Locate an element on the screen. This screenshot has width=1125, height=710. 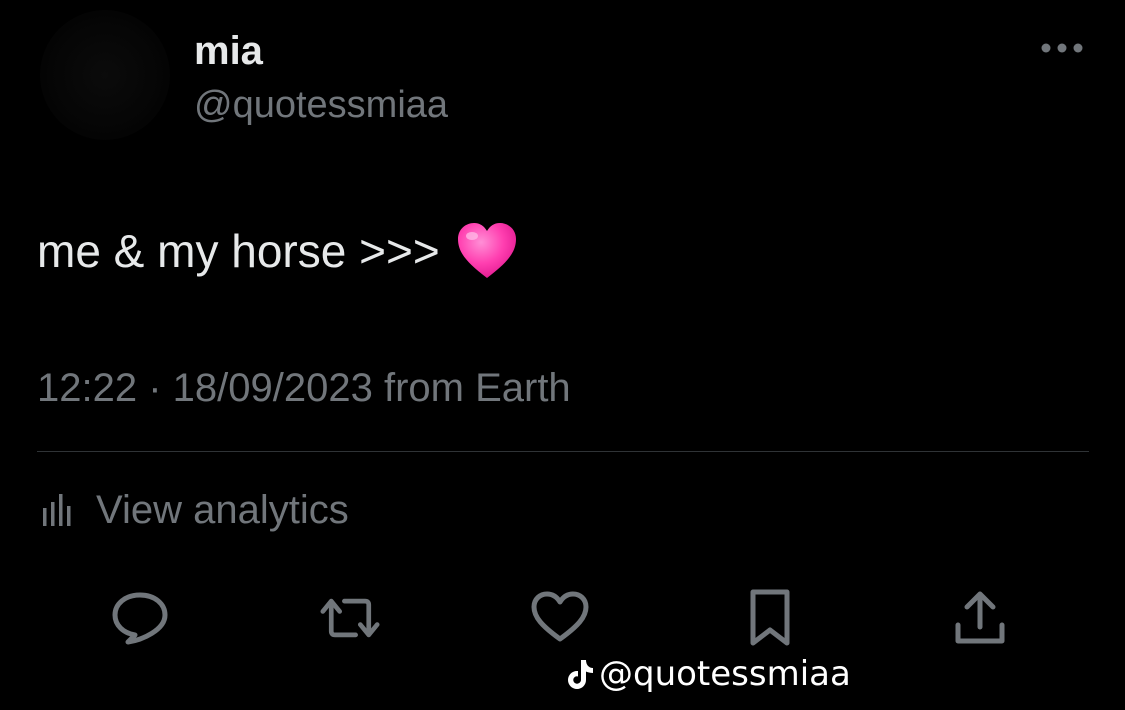
reply-button is located at coordinates (140, 618).